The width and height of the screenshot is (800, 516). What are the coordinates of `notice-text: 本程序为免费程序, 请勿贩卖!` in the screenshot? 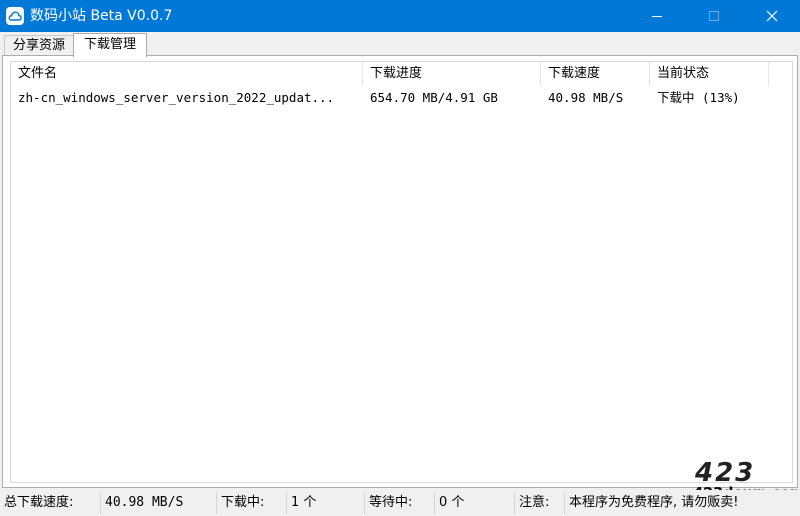 It's located at (682, 503).